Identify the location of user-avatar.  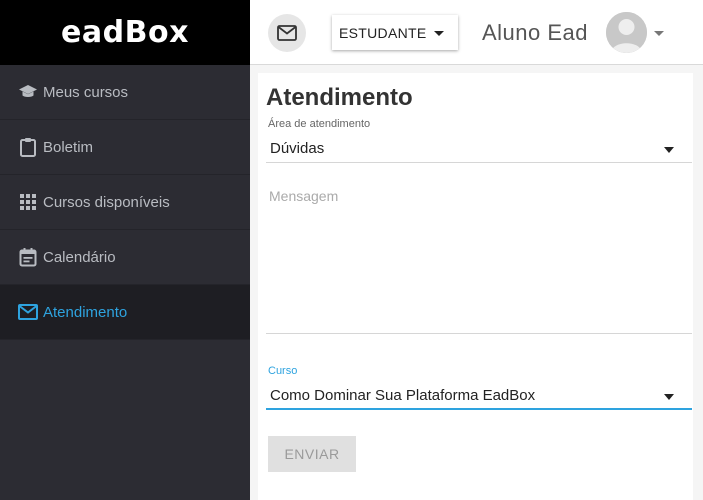
(626, 32).